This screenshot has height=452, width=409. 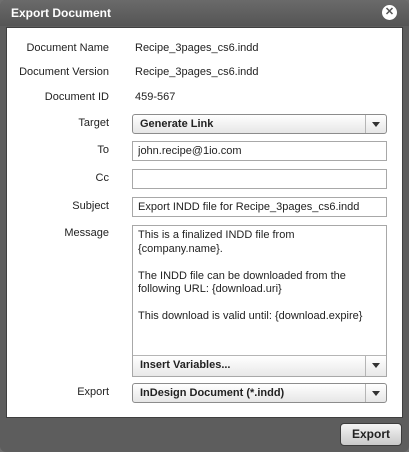 I want to click on to-label: To, so click(x=103, y=150).